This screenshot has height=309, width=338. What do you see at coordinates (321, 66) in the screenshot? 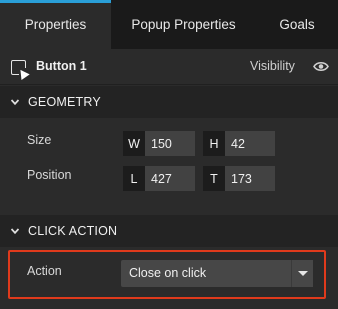
I see `eye-icon` at bounding box center [321, 66].